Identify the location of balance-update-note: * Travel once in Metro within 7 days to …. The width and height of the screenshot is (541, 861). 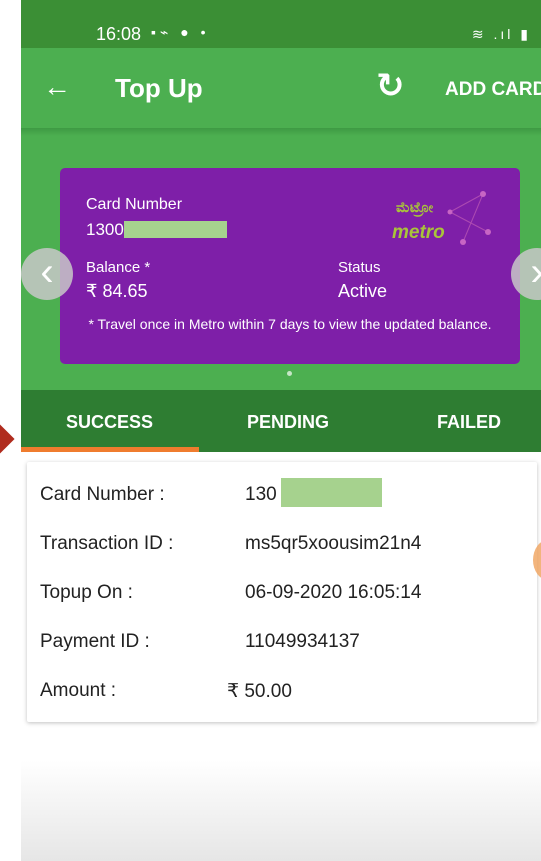
(290, 324).